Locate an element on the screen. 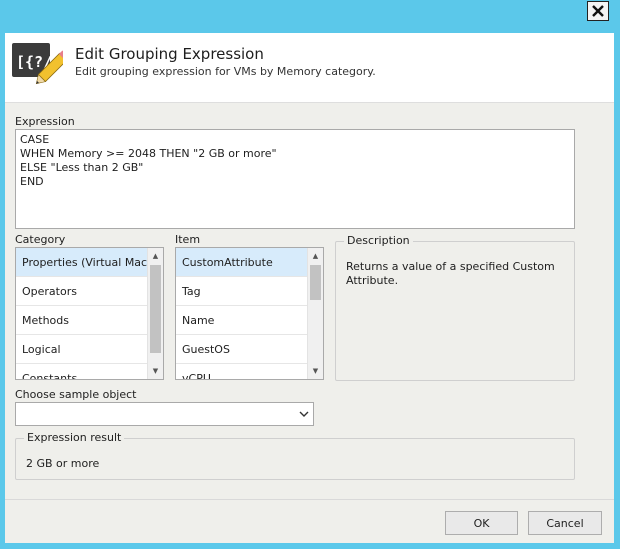 This screenshot has height=549, width=620. list-item: Methods is located at coordinates (89, 320).